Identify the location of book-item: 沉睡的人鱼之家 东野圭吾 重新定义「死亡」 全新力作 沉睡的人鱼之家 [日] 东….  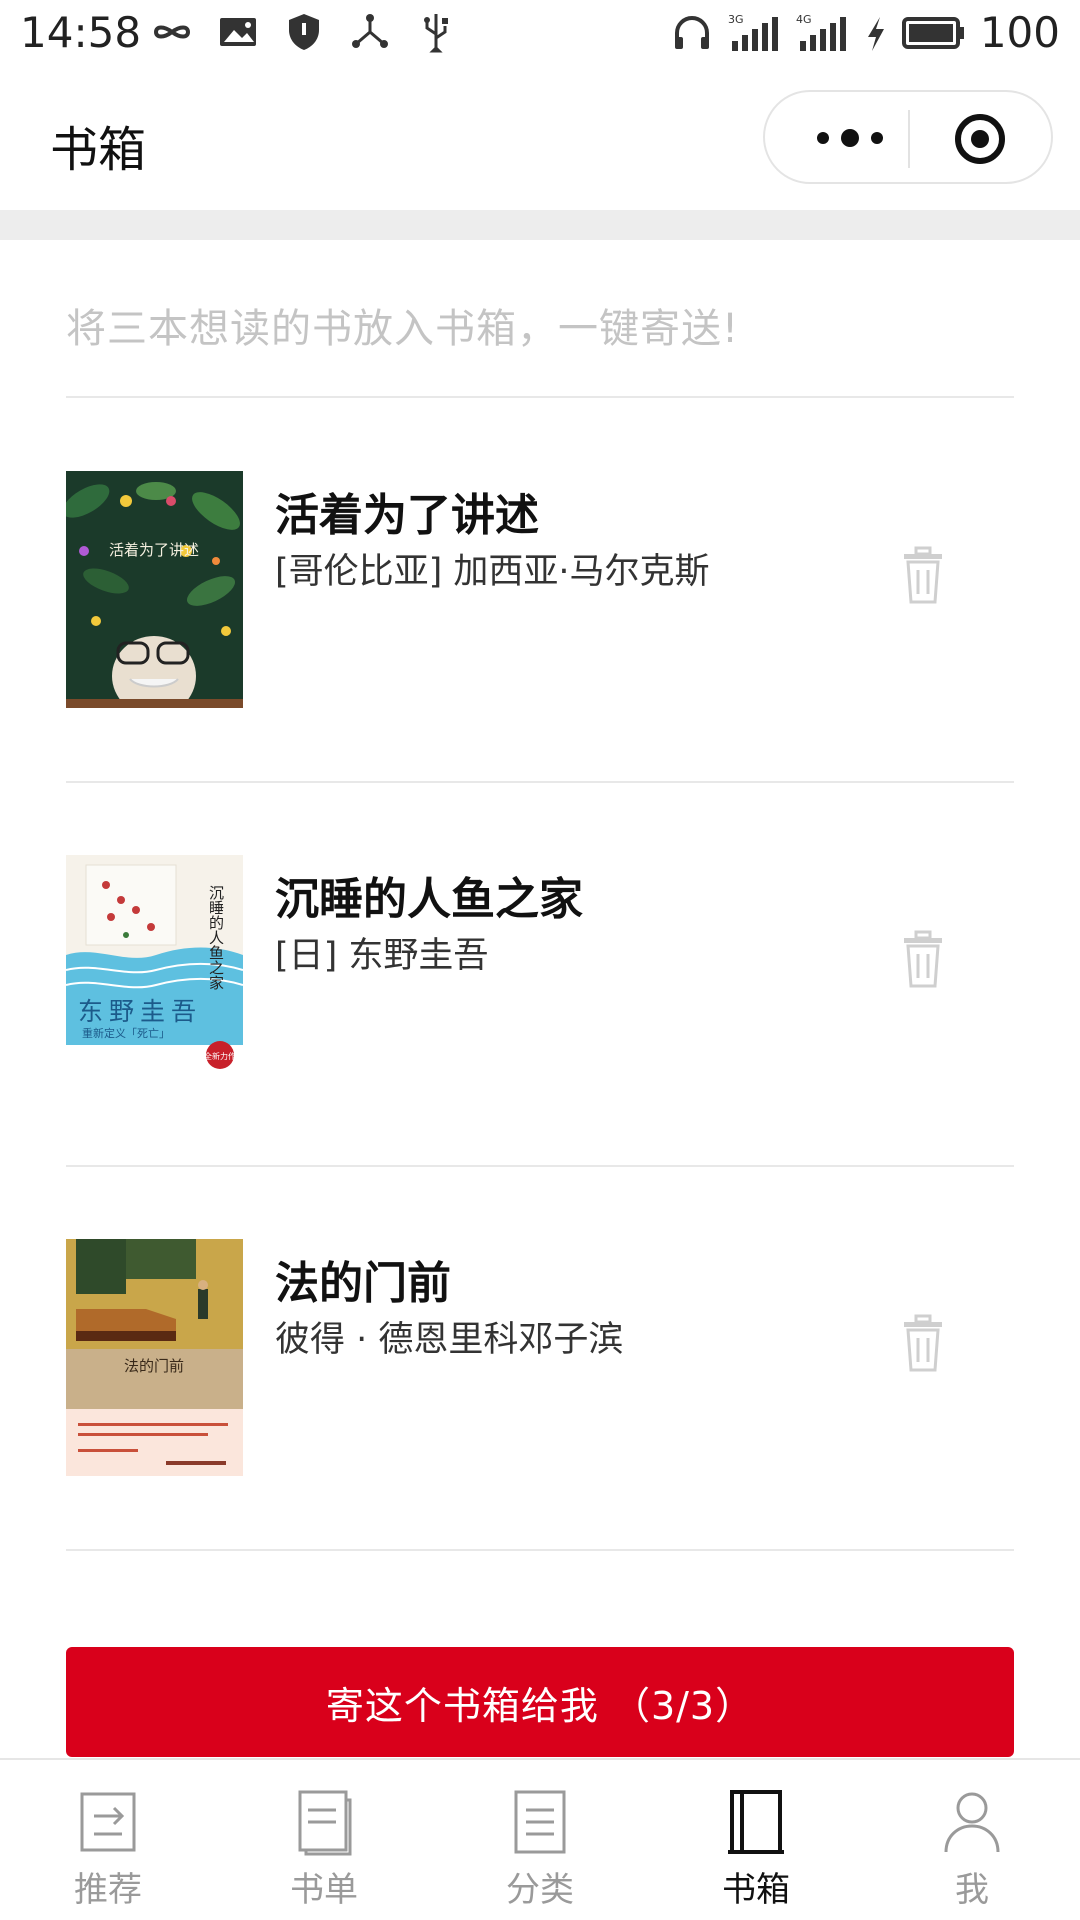
(540, 975).